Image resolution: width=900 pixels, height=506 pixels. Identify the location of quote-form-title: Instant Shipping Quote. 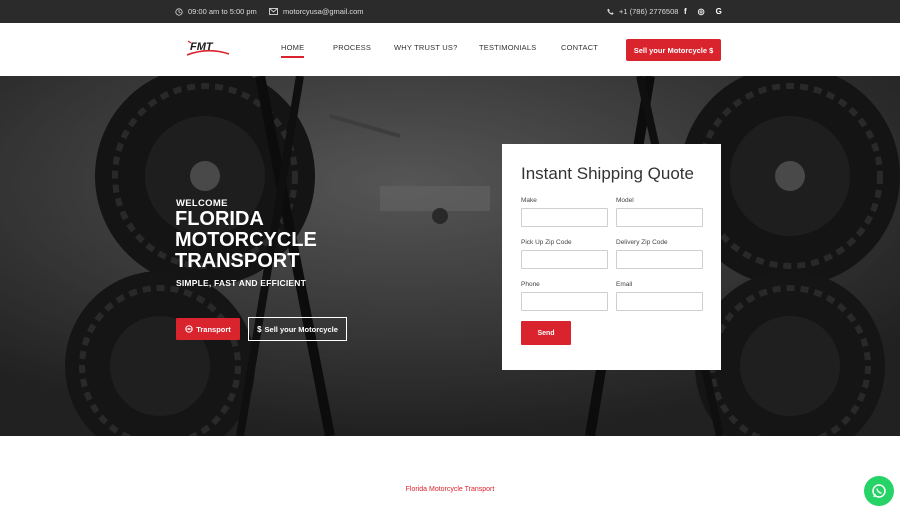
(607, 173).